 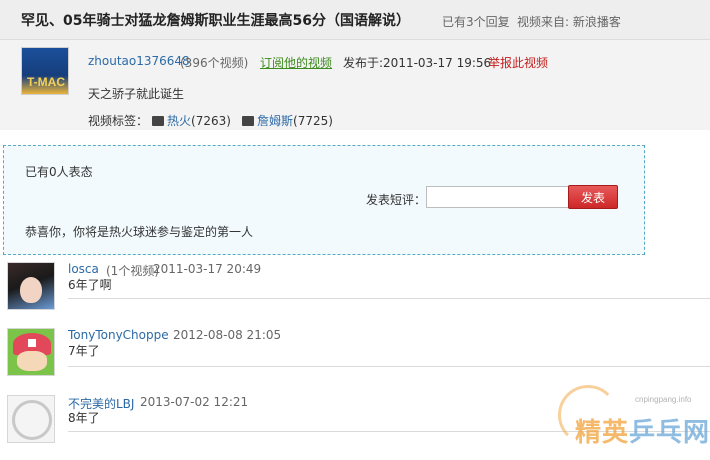 I want to click on video-source: 视频来自: 新浪播客, so click(x=569, y=22).